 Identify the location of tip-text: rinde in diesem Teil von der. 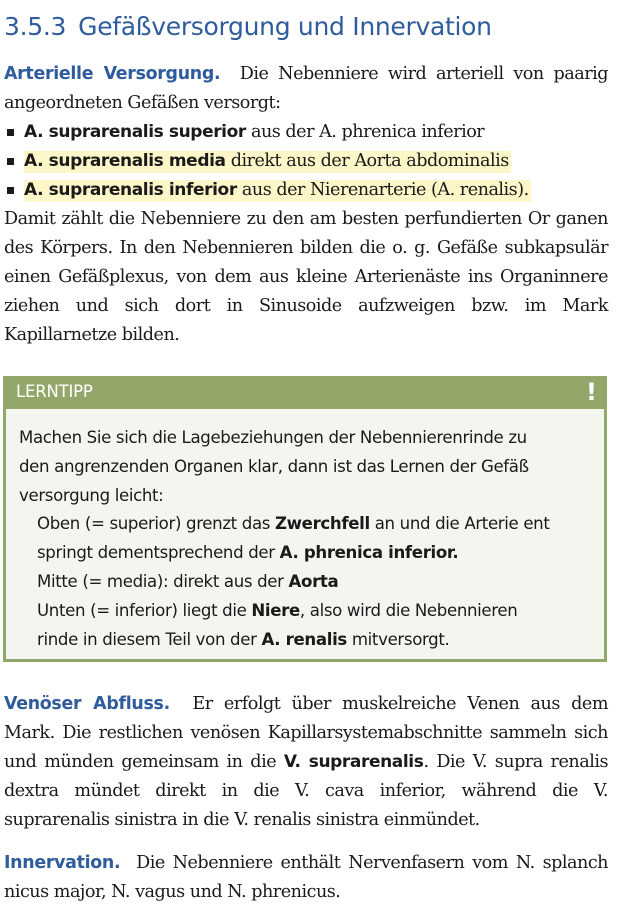
(149, 639).